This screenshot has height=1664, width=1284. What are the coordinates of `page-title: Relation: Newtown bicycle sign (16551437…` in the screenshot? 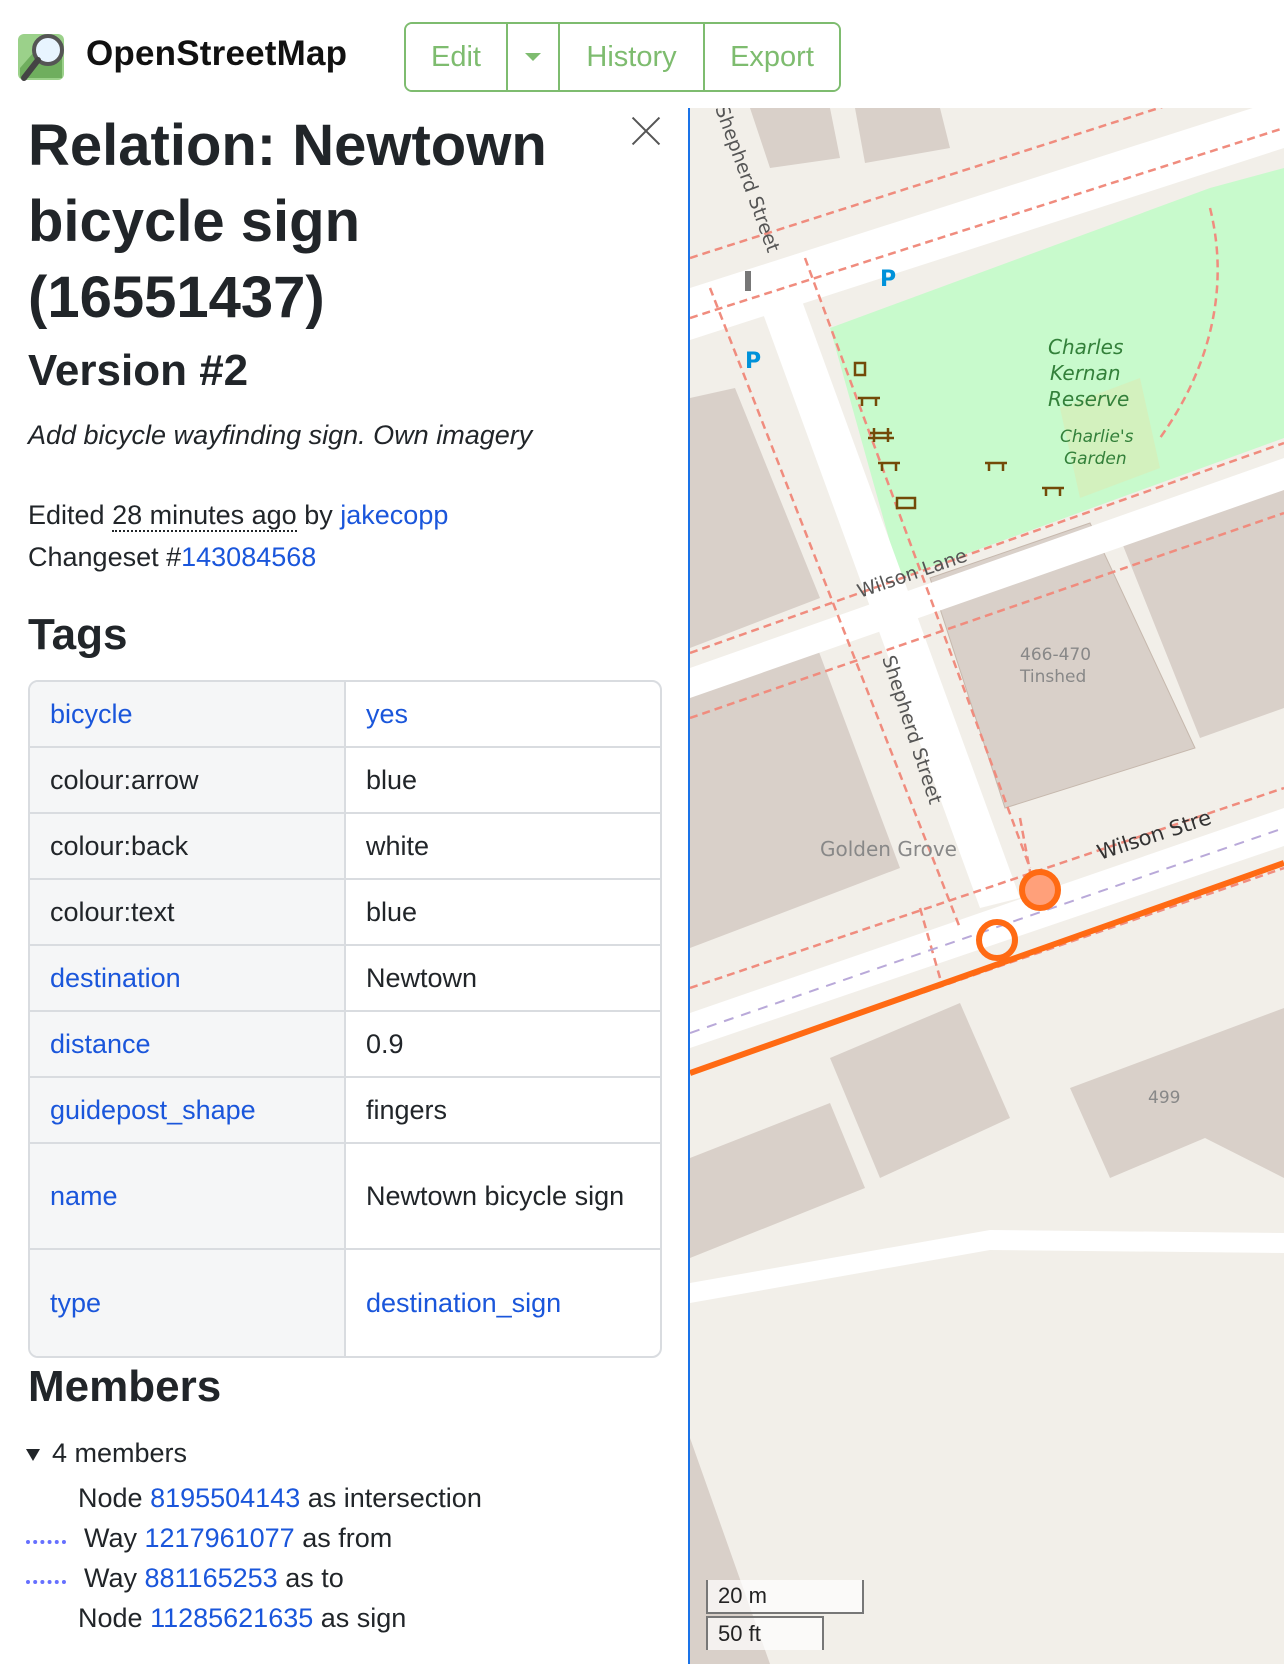 It's located at (287, 221).